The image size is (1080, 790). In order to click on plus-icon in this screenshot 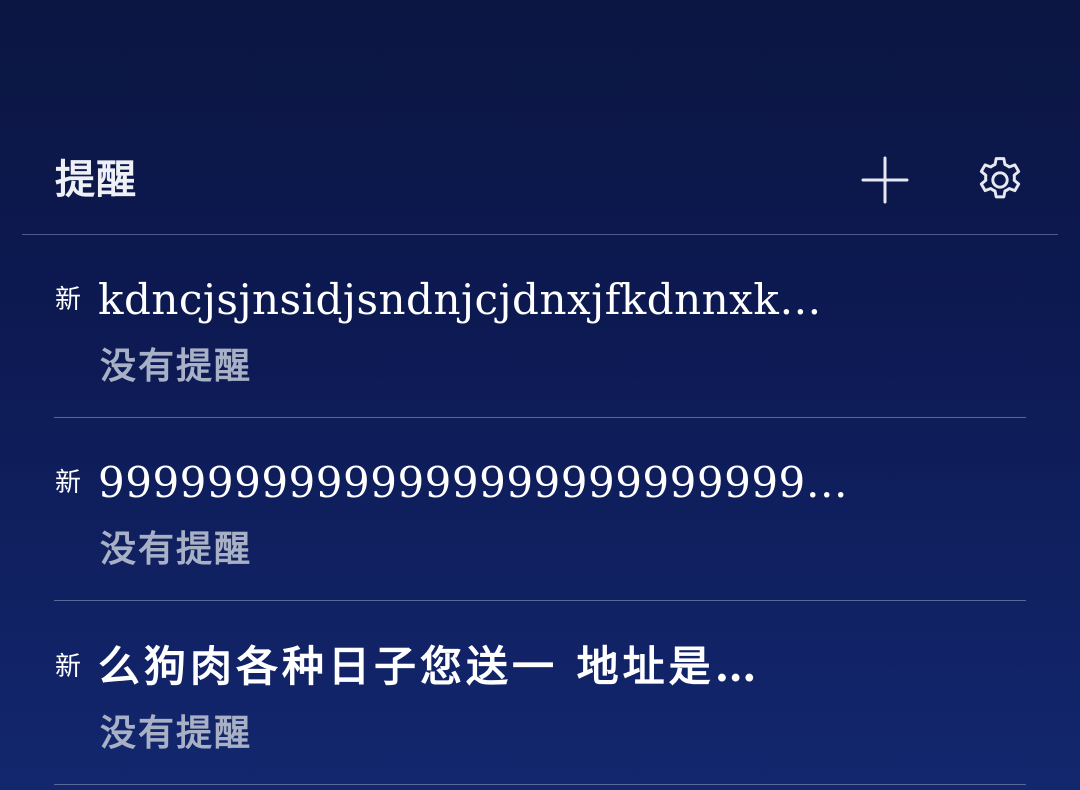, I will do `click(885, 180)`.